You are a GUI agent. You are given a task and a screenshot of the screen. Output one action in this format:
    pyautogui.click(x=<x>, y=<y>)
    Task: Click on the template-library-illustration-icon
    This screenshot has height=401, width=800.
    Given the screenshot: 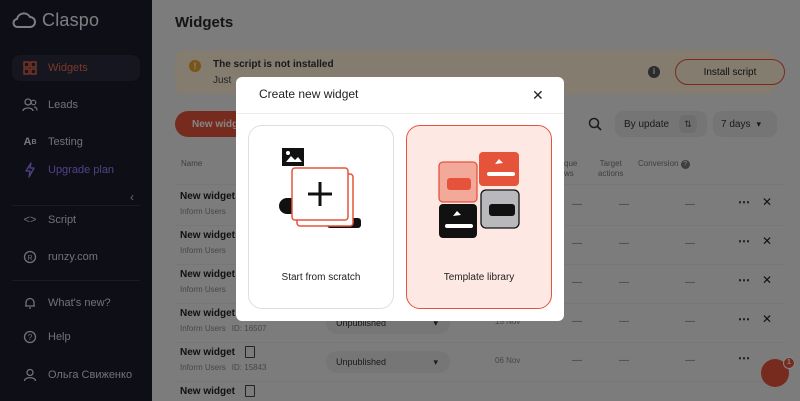 What is the action you would take?
    pyautogui.click(x=479, y=195)
    